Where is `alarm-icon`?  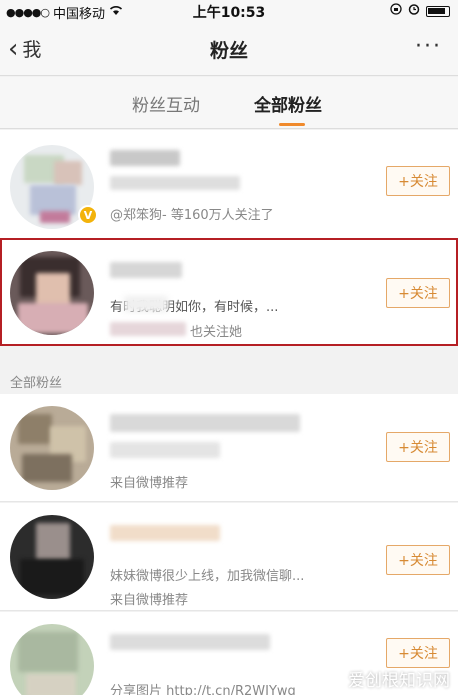 alarm-icon is located at coordinates (414, 11).